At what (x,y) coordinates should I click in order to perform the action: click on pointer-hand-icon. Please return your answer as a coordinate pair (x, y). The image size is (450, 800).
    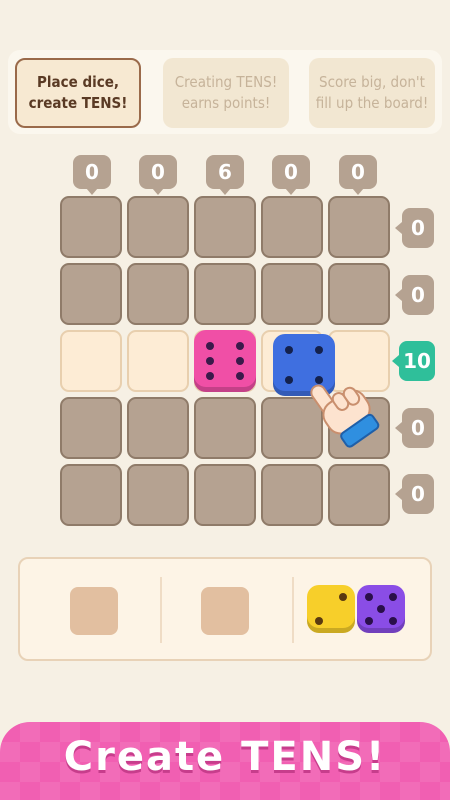
    Looking at the image, I should click on (349, 410).